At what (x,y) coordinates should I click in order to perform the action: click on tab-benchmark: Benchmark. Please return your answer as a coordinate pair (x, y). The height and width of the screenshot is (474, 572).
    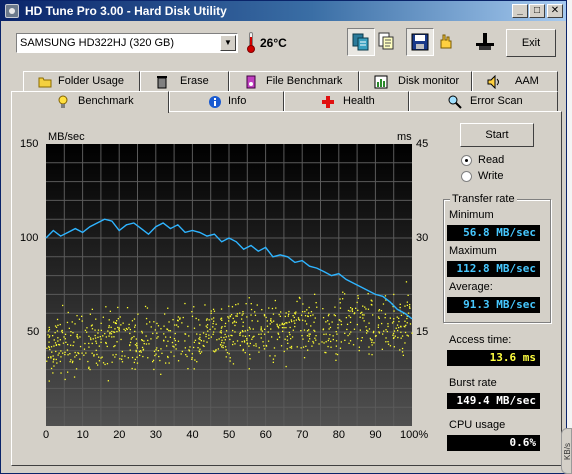
    Looking at the image, I should click on (90, 102).